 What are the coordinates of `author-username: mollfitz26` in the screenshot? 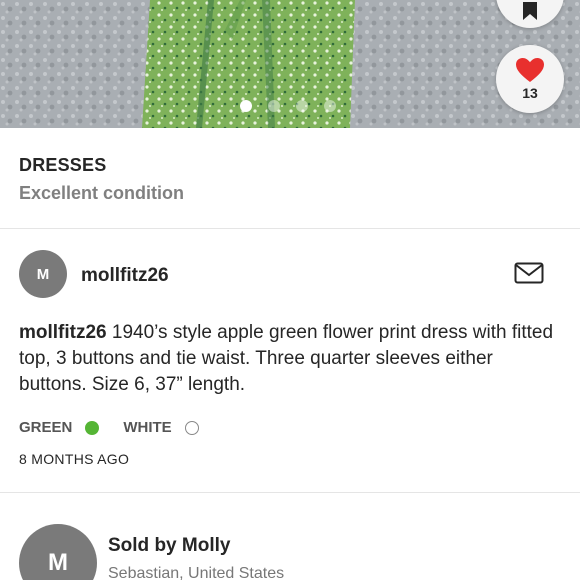 It's located at (125, 276).